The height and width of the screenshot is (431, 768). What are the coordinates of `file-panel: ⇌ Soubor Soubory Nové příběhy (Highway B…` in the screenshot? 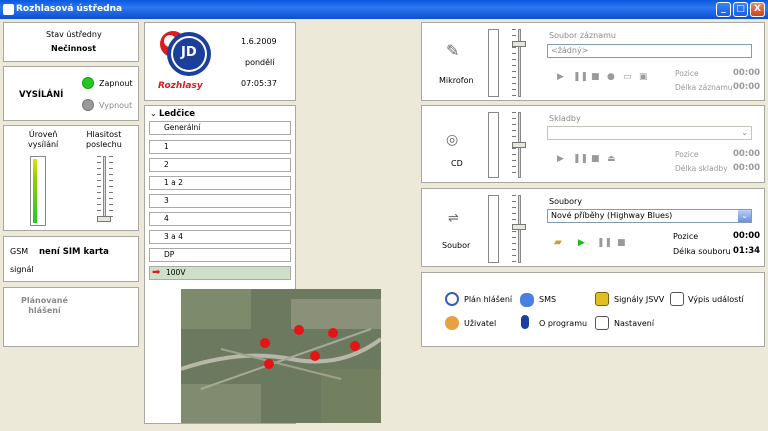 It's located at (593, 227).